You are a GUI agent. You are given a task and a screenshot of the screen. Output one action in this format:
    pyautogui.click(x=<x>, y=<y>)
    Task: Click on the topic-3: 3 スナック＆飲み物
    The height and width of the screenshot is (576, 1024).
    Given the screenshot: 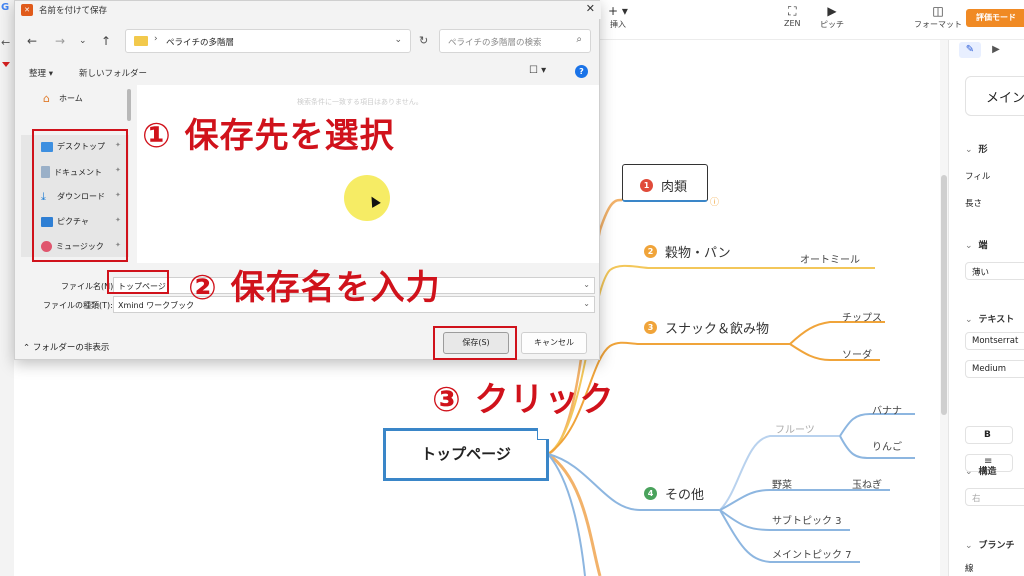 What is the action you would take?
    pyautogui.click(x=706, y=327)
    